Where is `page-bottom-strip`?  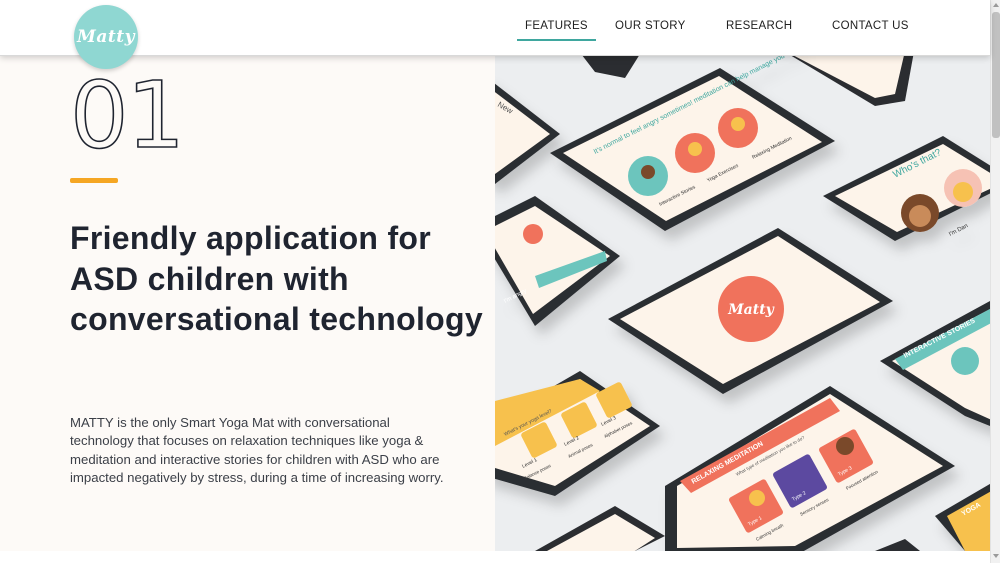 page-bottom-strip is located at coordinates (495, 557).